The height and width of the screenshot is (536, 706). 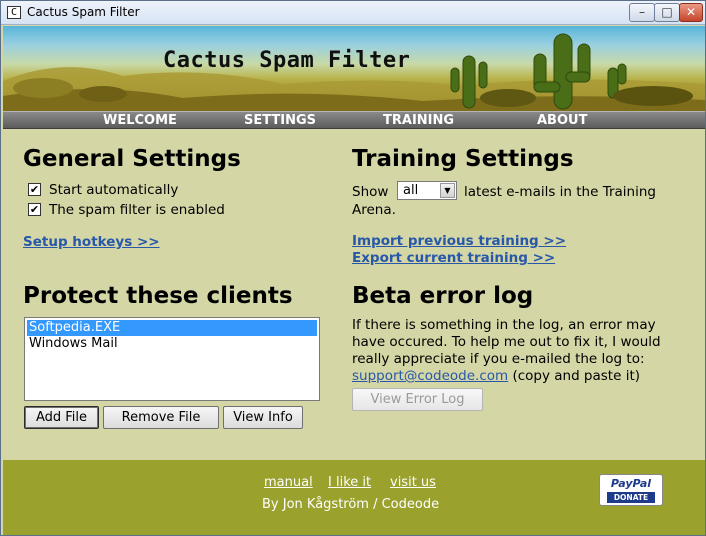 I want to click on nav-about: ABOUT, so click(x=562, y=120).